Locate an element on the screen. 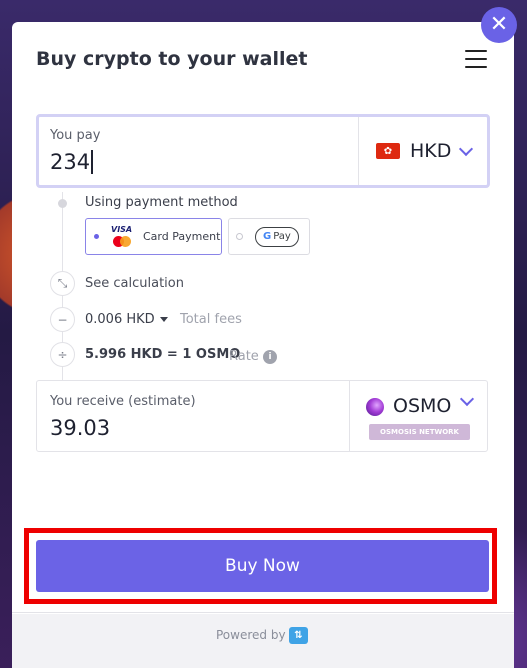  close-button: ✕ is located at coordinates (499, 25).